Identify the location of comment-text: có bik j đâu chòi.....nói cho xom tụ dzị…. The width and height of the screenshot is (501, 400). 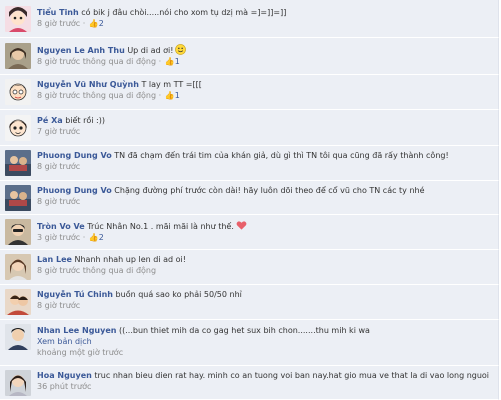
(184, 12).